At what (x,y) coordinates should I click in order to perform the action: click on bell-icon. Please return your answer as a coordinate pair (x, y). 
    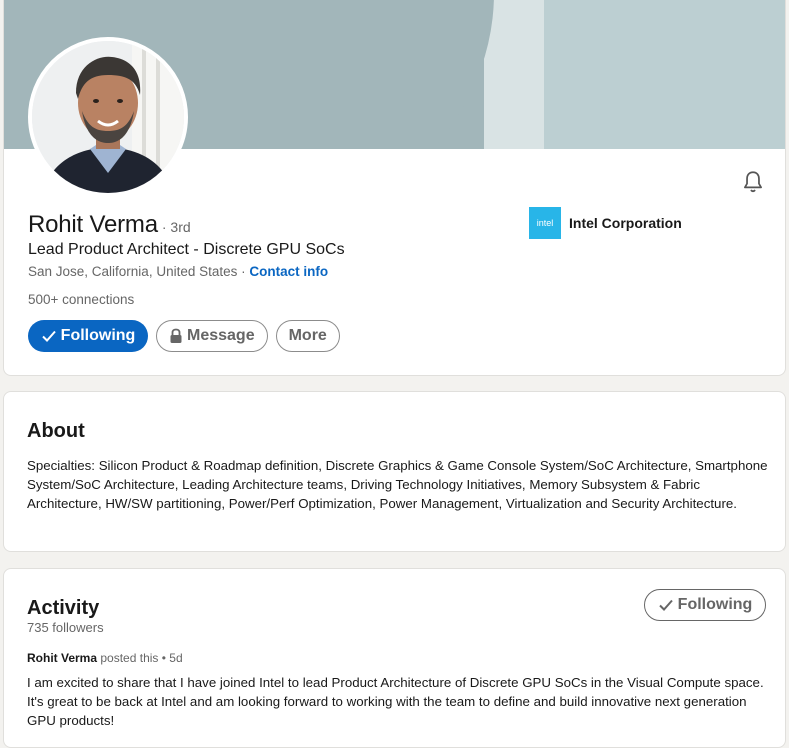
    Looking at the image, I should click on (753, 182).